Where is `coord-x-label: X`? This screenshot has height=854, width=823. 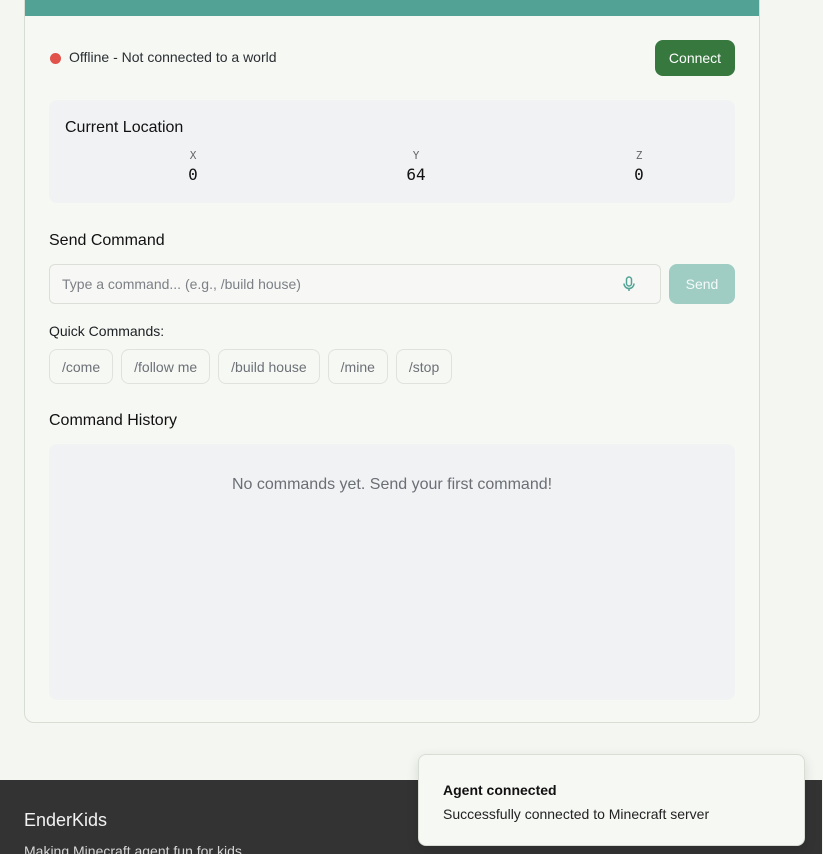 coord-x-label: X is located at coordinates (193, 155).